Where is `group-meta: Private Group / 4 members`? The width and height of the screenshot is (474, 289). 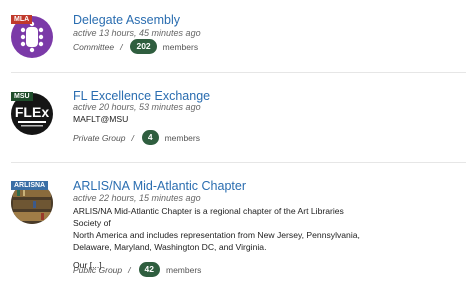 group-meta: Private Group / 4 members is located at coordinates (136, 137).